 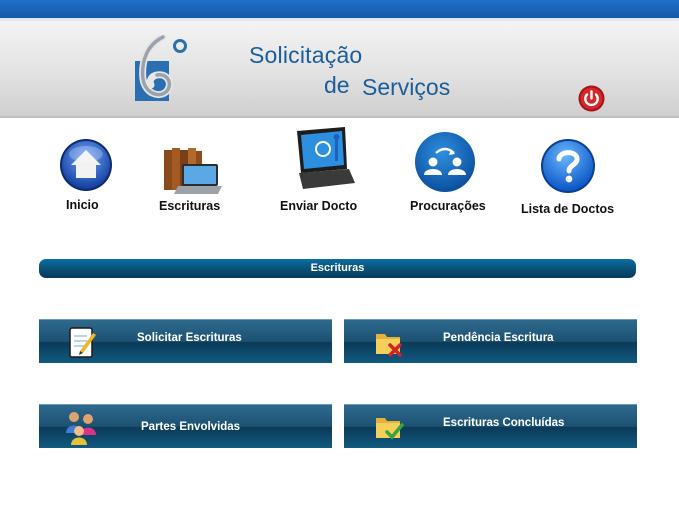 I want to click on books-laptop-icon, so click(x=193, y=171).